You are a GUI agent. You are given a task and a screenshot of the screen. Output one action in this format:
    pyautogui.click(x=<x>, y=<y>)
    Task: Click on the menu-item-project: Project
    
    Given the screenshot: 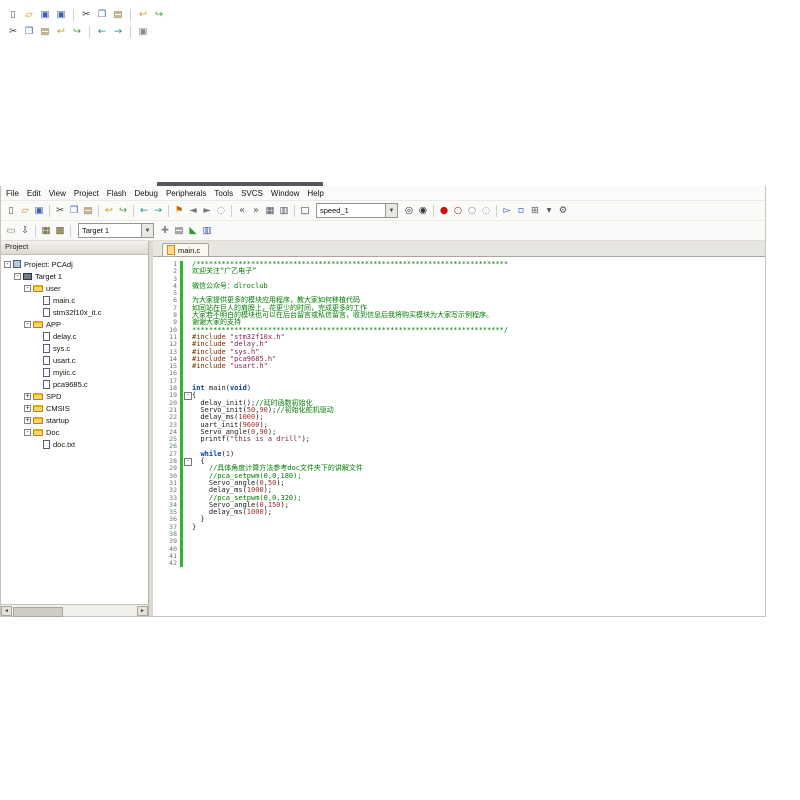 What is the action you would take?
    pyautogui.click(x=86, y=193)
    